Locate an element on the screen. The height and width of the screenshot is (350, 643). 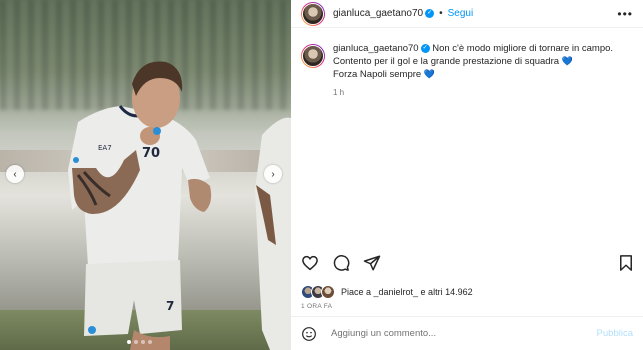
chevron-left-icon: ‹ is located at coordinates (15, 174).